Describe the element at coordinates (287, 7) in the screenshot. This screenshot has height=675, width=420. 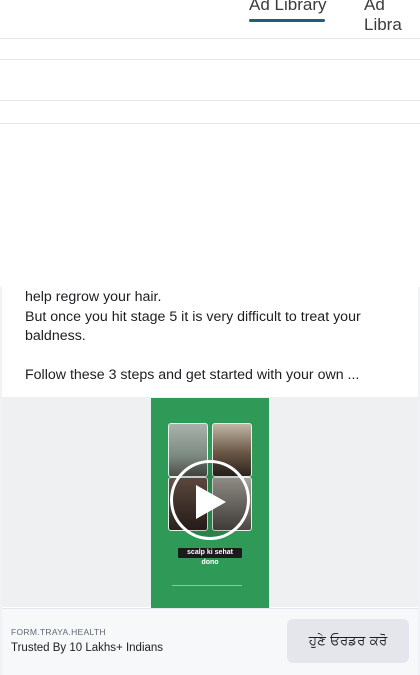
I see `tab-ad-library: Ad Library` at that location.